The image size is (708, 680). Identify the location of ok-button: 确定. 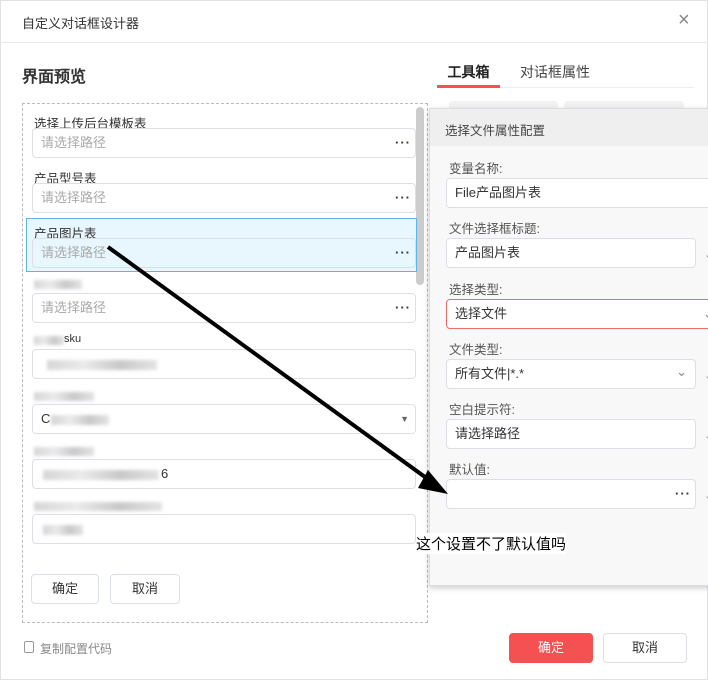
(551, 648).